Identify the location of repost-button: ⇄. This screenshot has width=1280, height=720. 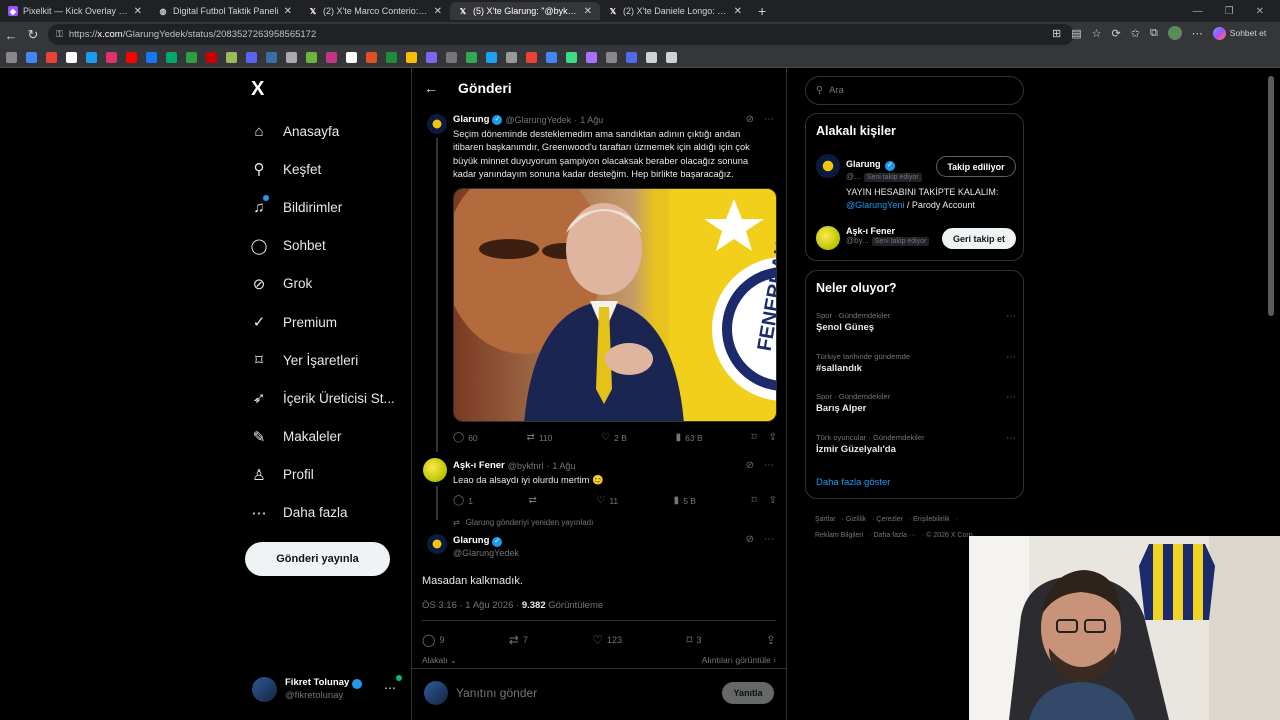
(534, 500).